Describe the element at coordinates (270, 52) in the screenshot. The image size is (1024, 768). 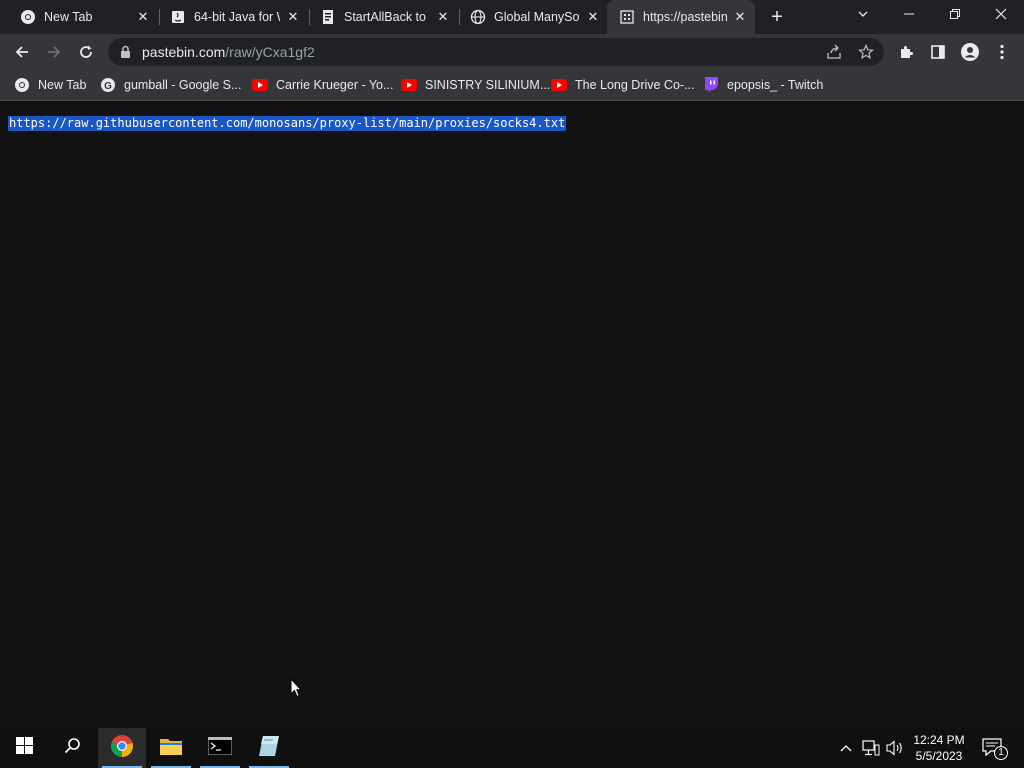
I see `url-path: /raw/yCxa1gf2` at that location.